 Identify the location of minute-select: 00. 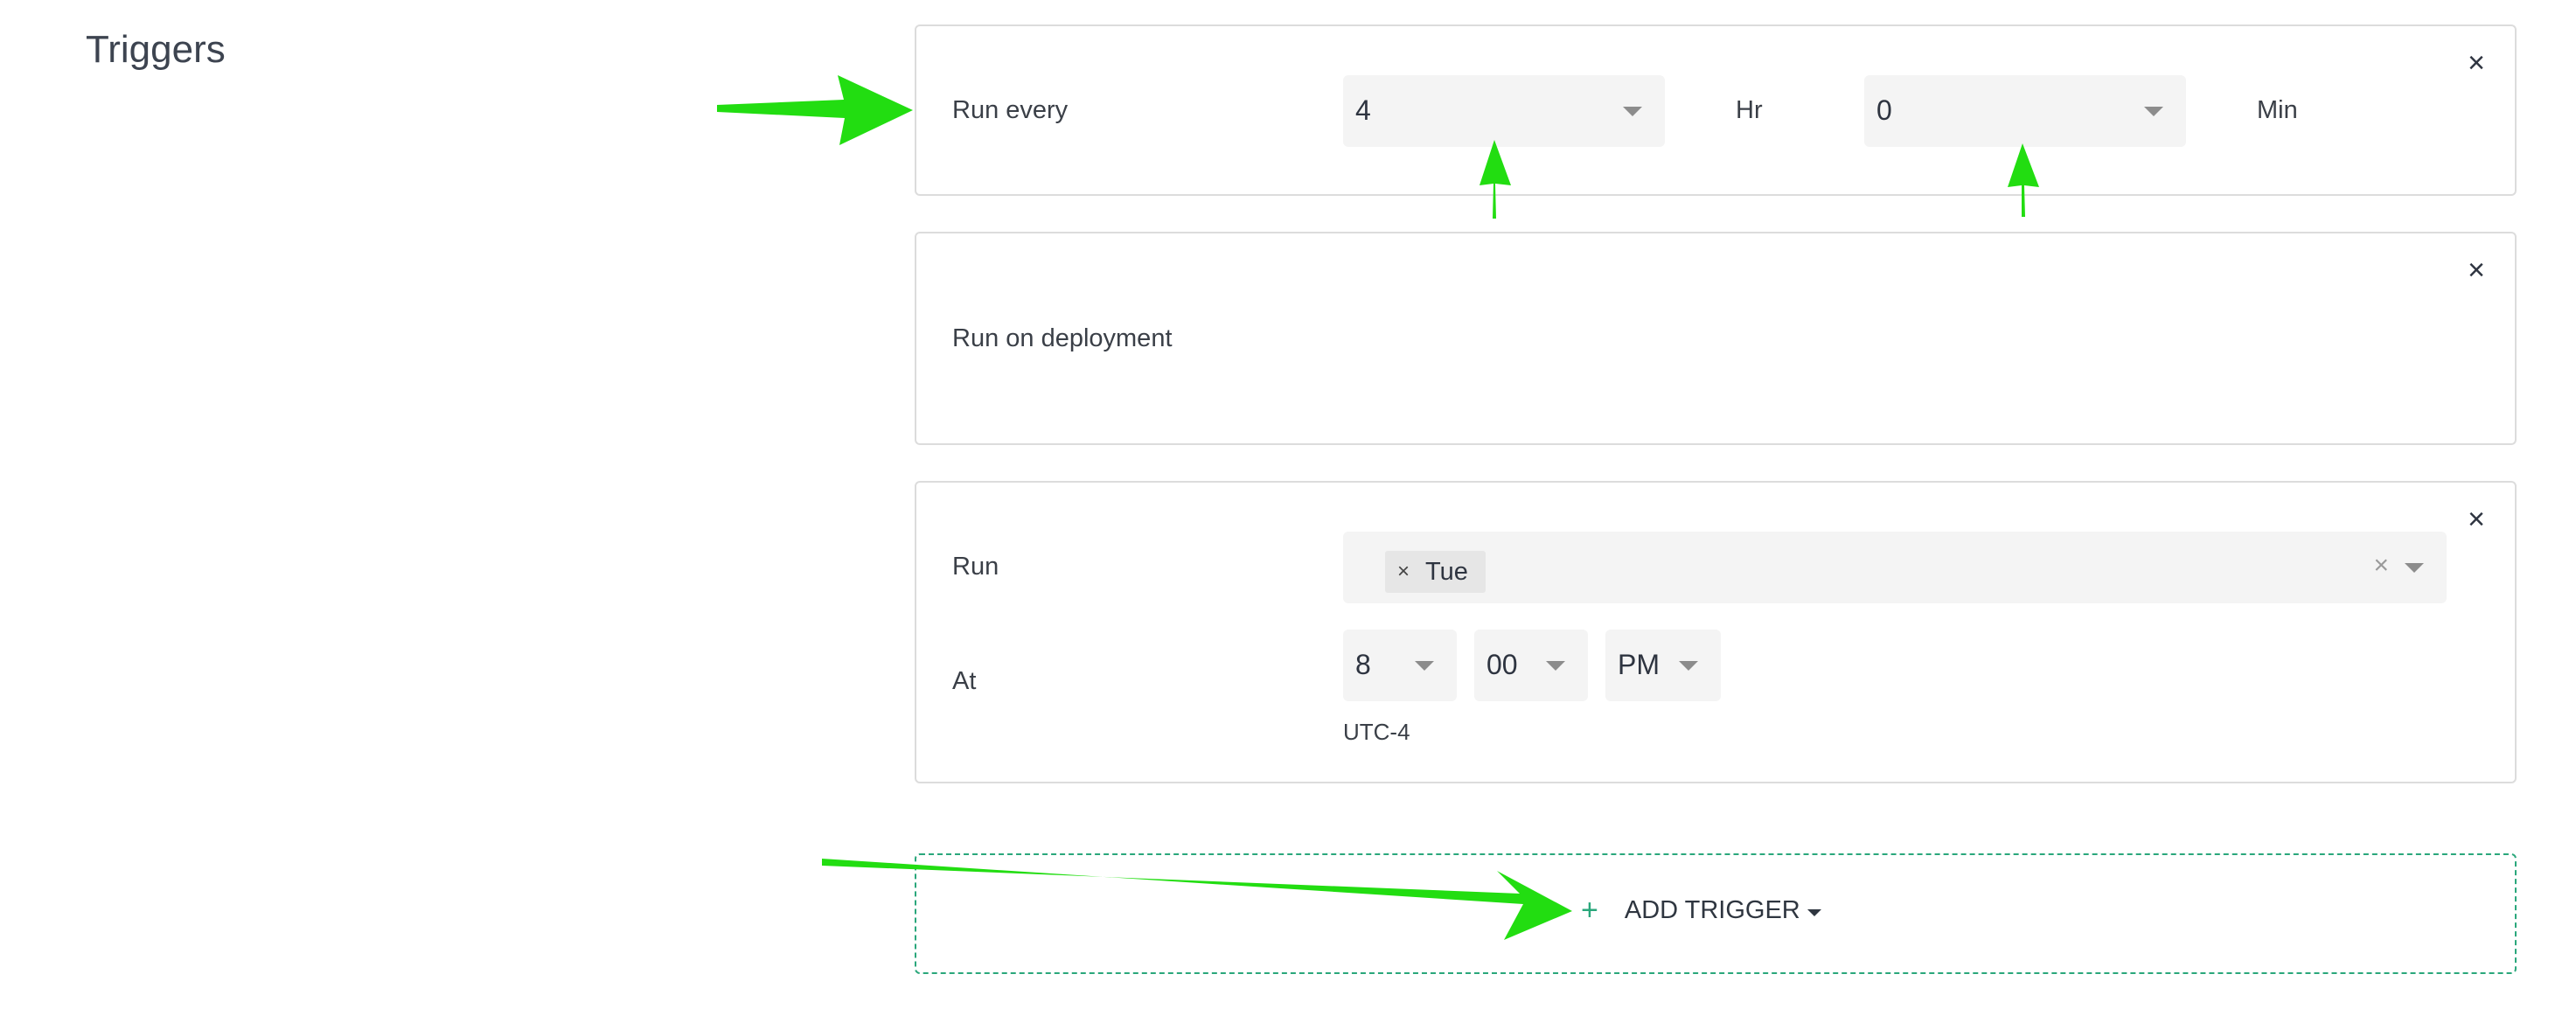
(1531, 665).